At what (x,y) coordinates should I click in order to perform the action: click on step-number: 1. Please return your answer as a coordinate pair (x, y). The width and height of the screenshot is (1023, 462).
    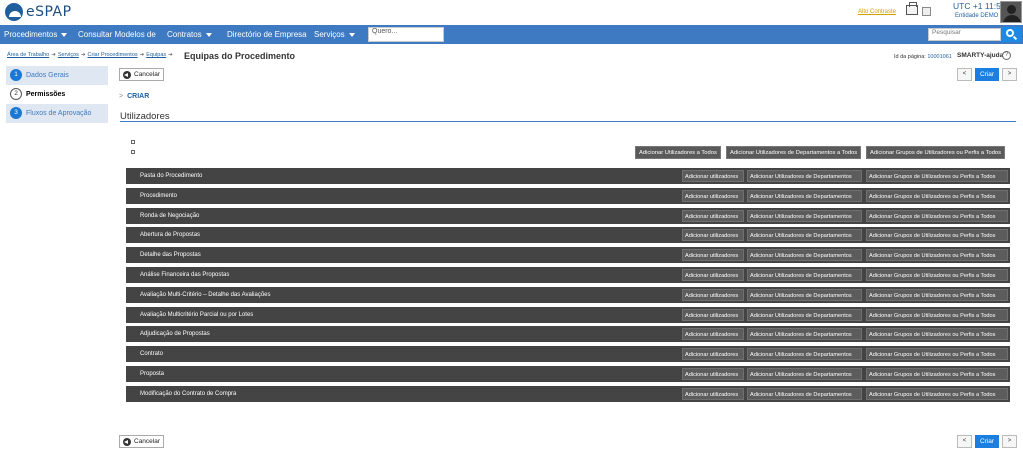
    Looking at the image, I should click on (16, 75).